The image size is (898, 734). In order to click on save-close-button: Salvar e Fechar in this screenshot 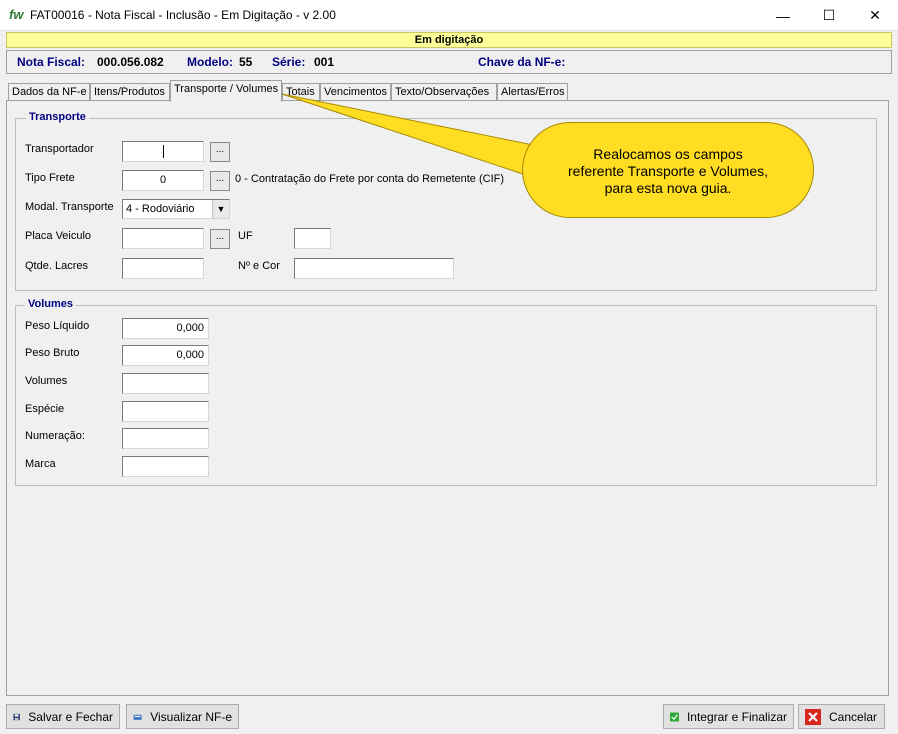, I will do `click(63, 716)`.